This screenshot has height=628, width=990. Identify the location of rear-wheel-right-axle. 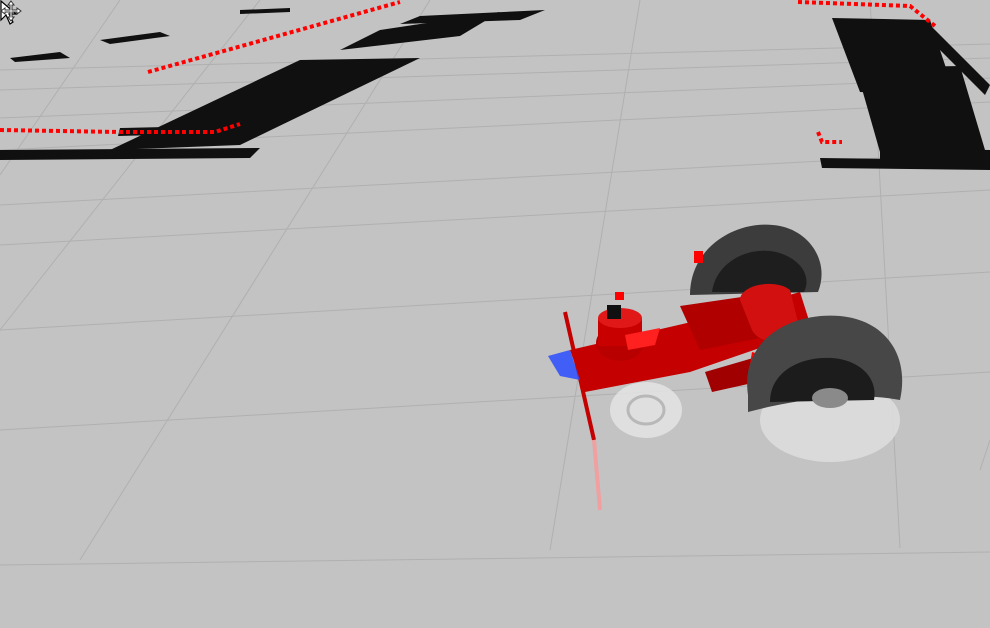
(830, 398).